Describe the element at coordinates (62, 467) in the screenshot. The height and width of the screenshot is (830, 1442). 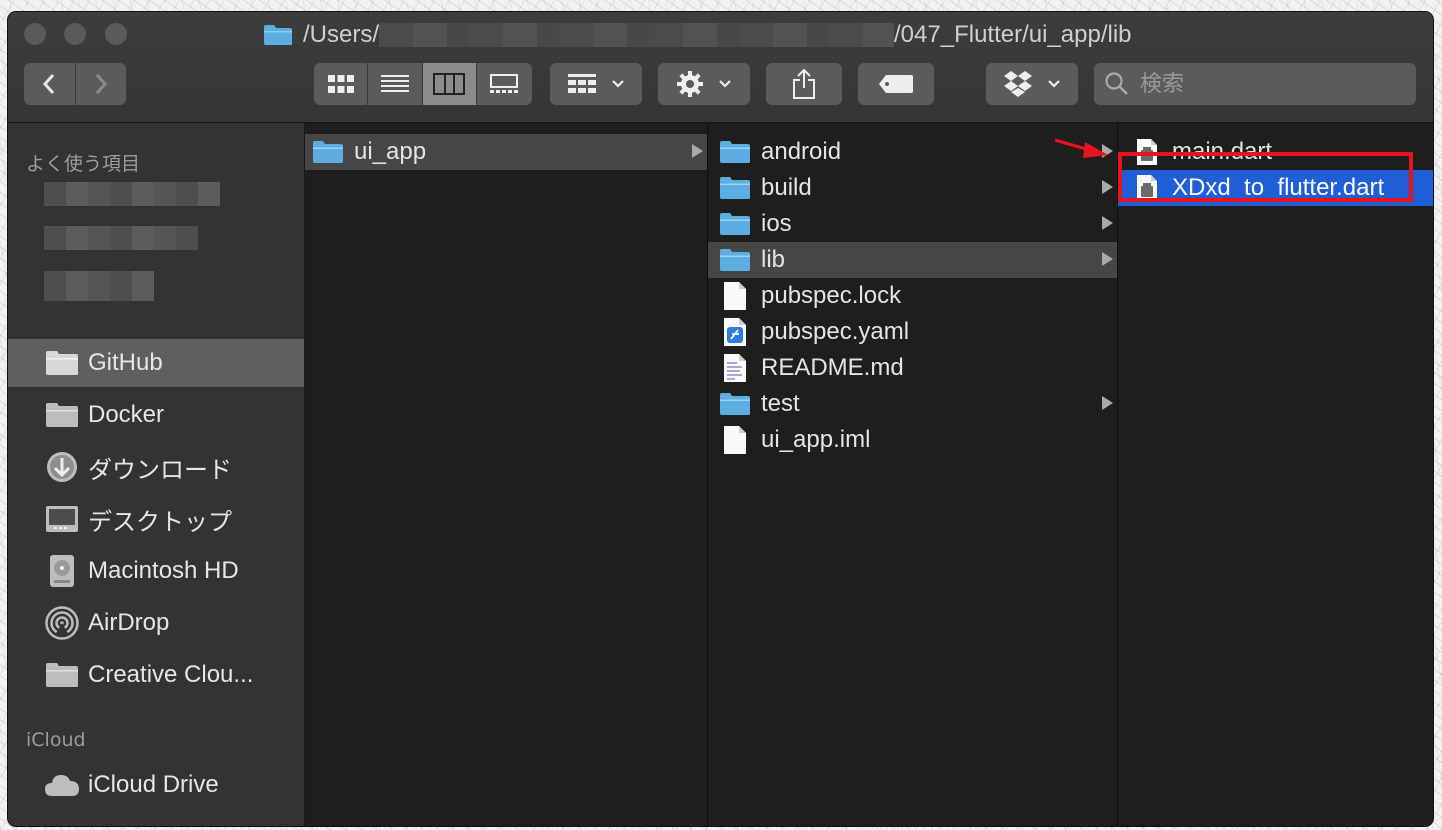
I see `download-icon` at that location.